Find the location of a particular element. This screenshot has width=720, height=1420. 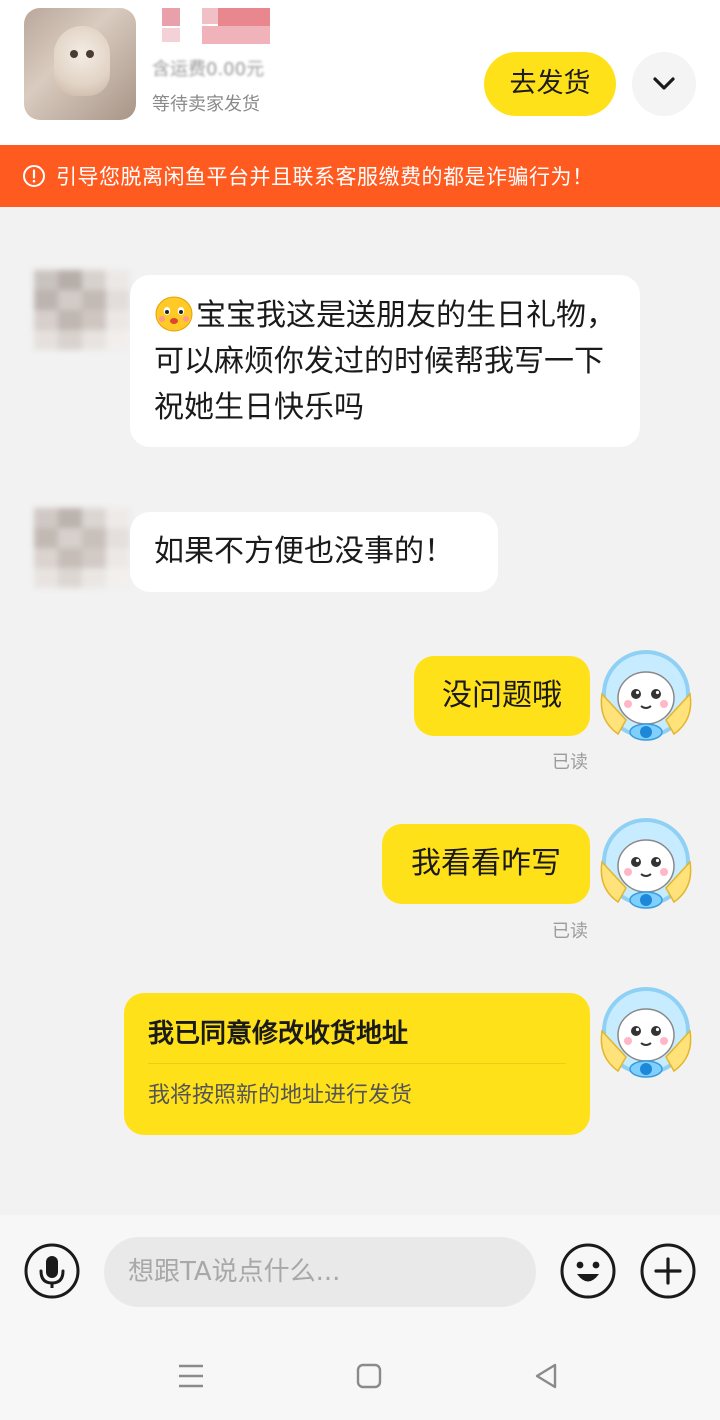

more-button is located at coordinates (668, 1271).